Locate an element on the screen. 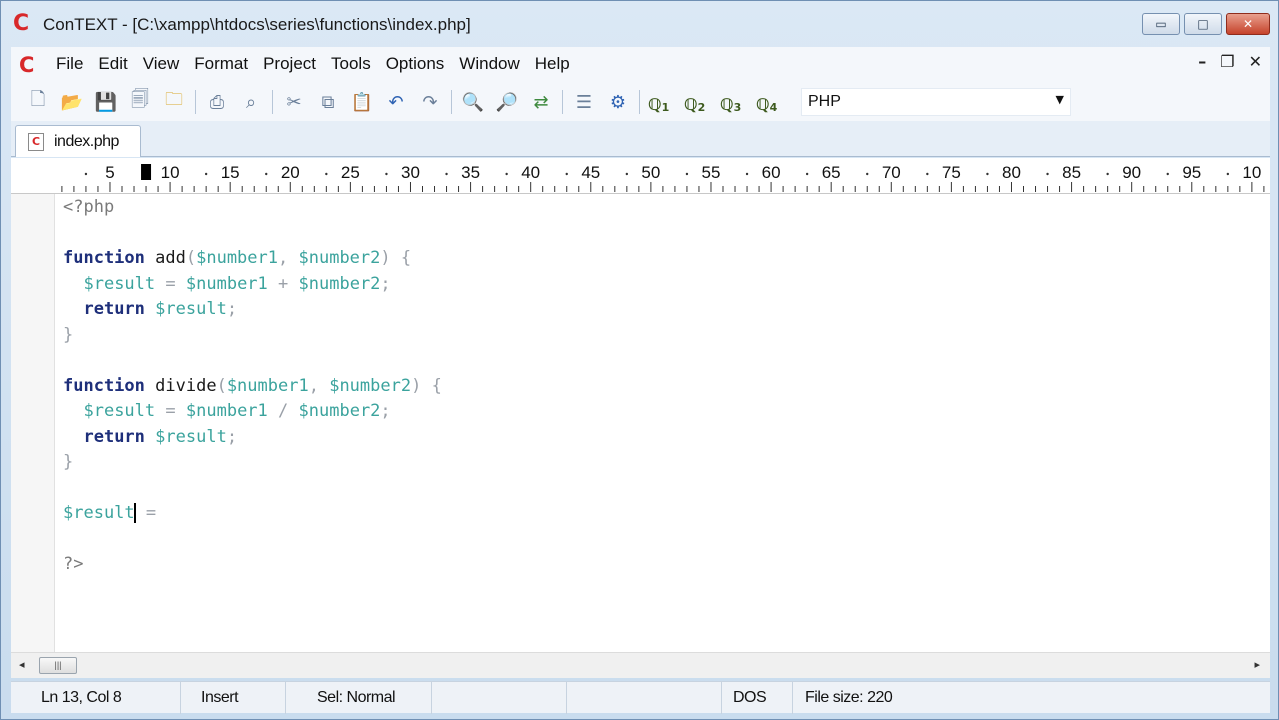 The height and width of the screenshot is (720, 1279). maximize-button: □ is located at coordinates (1203, 24).